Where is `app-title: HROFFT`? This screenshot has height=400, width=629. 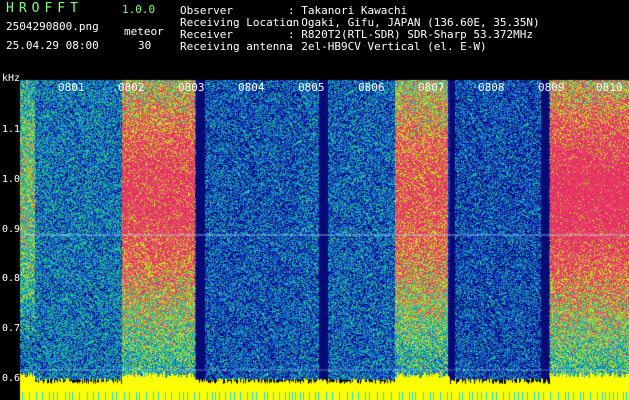 app-title: HROFFT is located at coordinates (44, 8).